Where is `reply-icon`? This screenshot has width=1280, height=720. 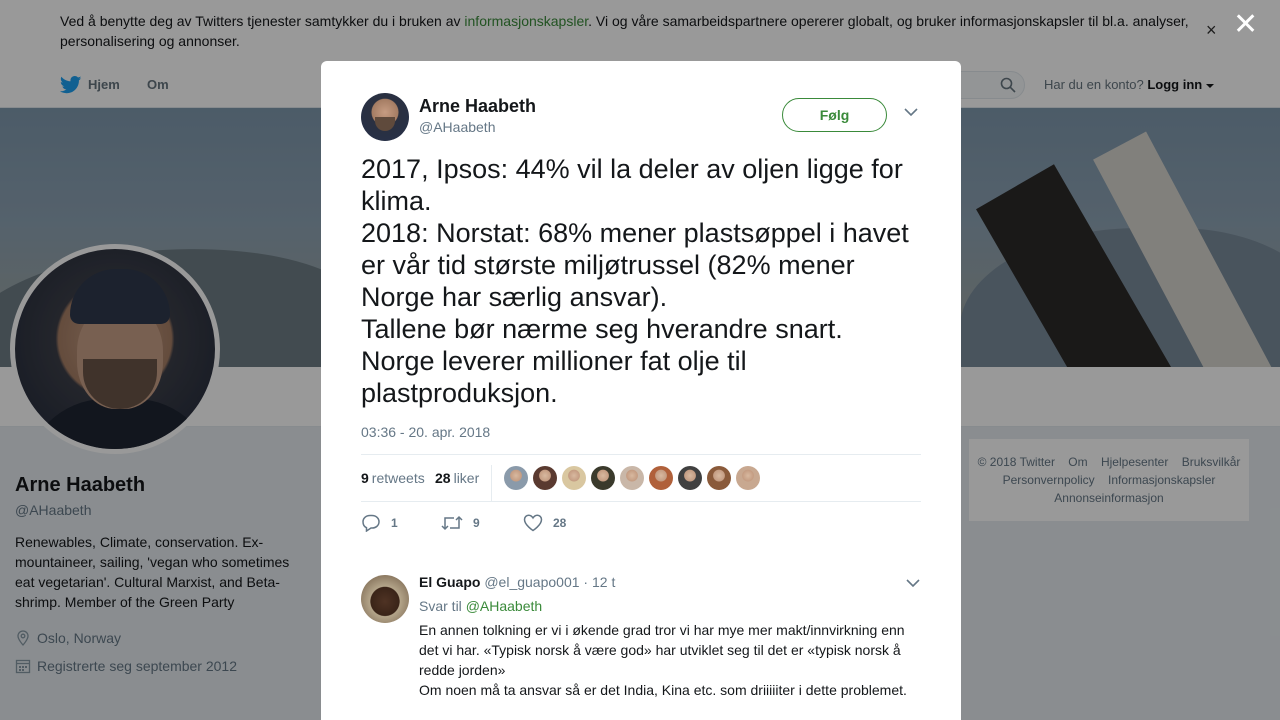 reply-icon is located at coordinates (371, 523).